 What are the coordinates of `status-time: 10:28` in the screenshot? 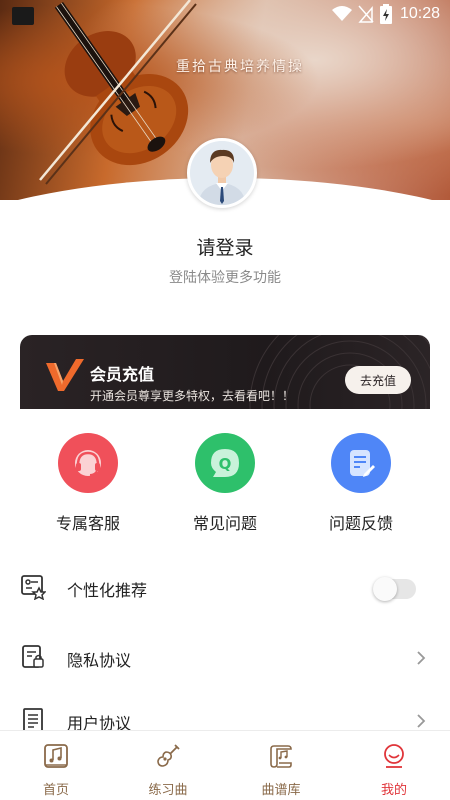 It's located at (419, 13).